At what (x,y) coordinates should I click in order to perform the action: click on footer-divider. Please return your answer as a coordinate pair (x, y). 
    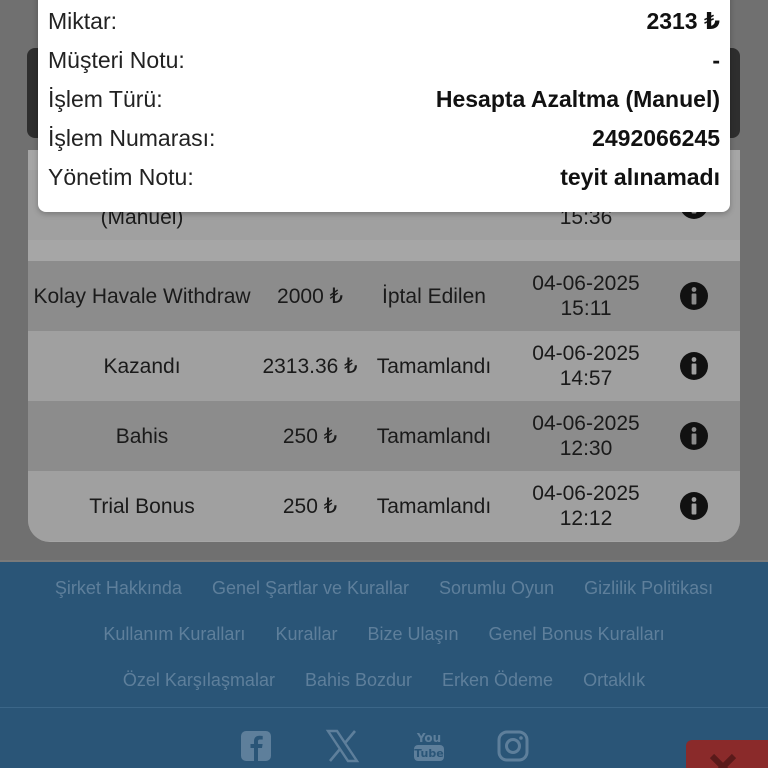
    Looking at the image, I should click on (384, 707).